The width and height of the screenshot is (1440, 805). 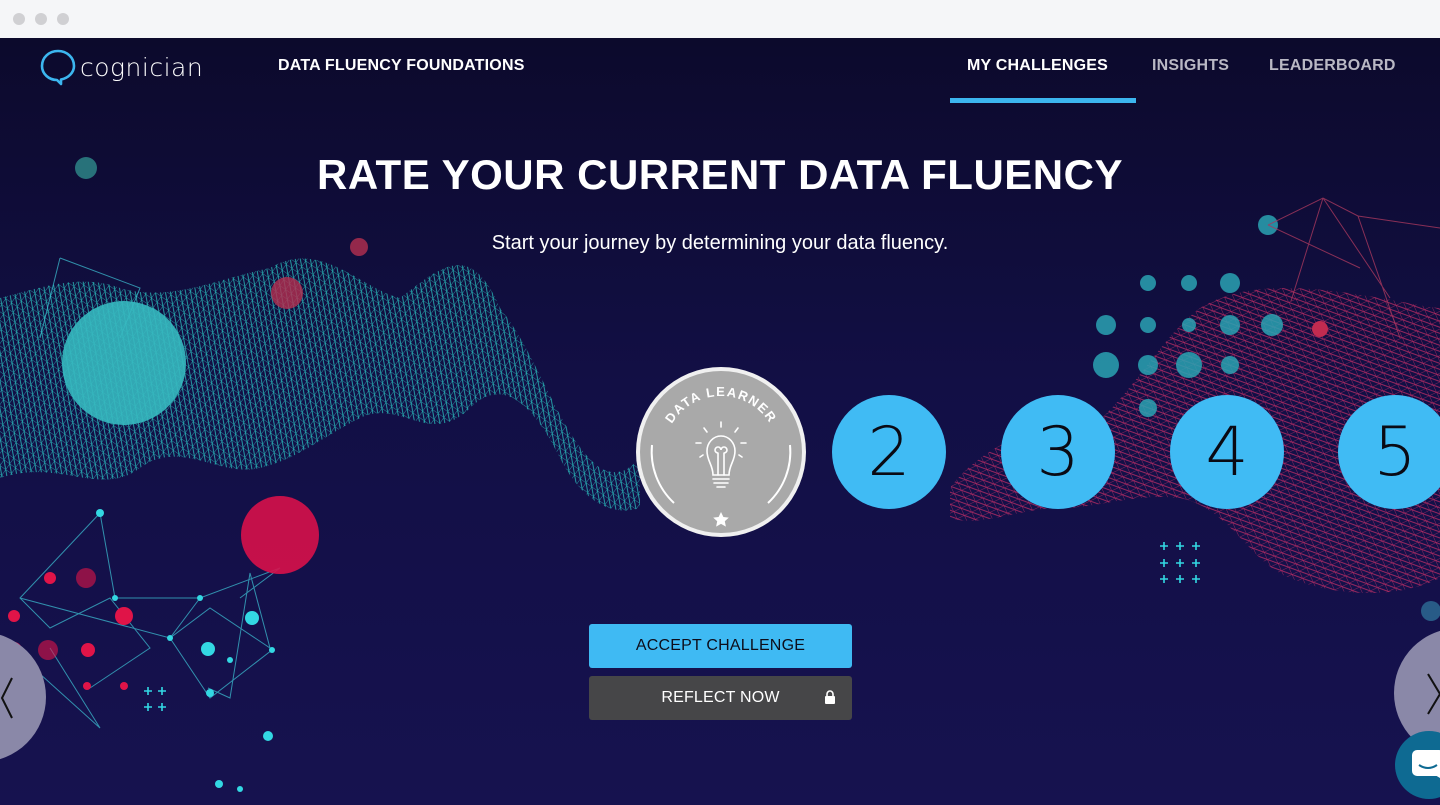 I want to click on level-2-button: 2, so click(x=889, y=452).